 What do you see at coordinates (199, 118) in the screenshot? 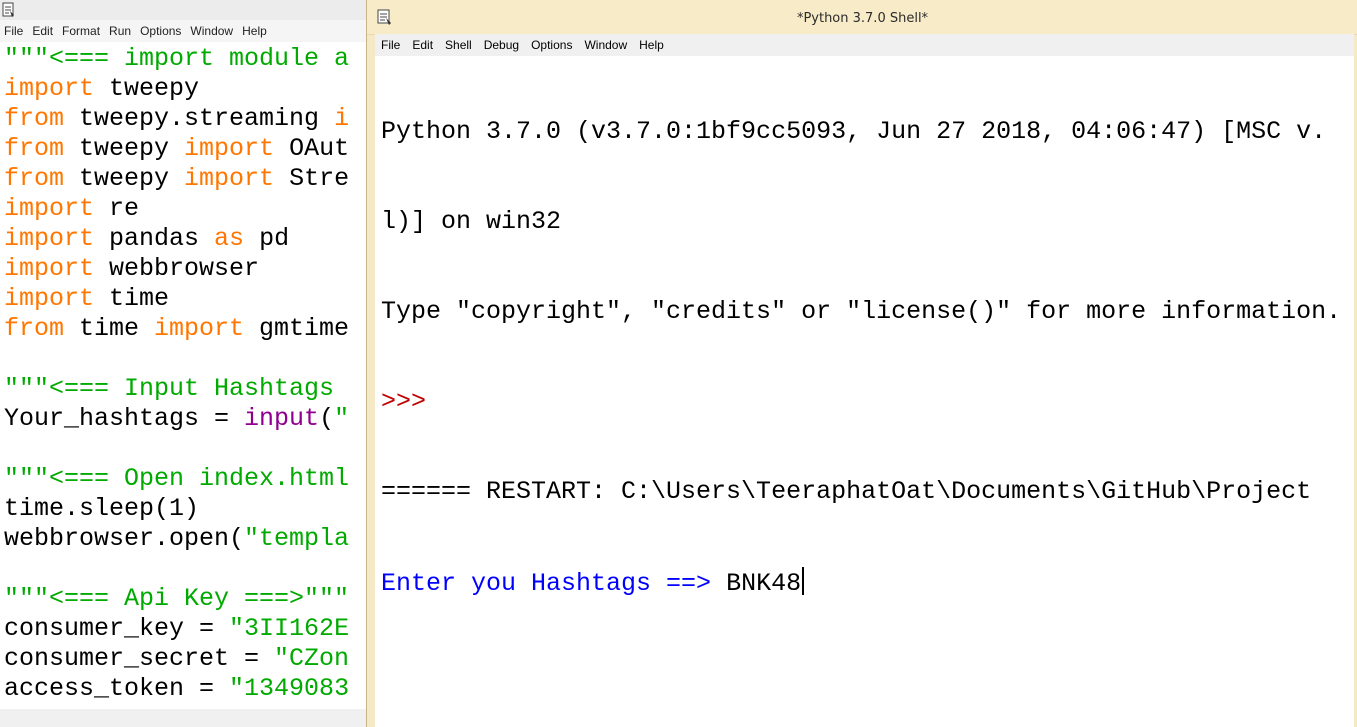
I see `code-token: tweepy.streaming` at bounding box center [199, 118].